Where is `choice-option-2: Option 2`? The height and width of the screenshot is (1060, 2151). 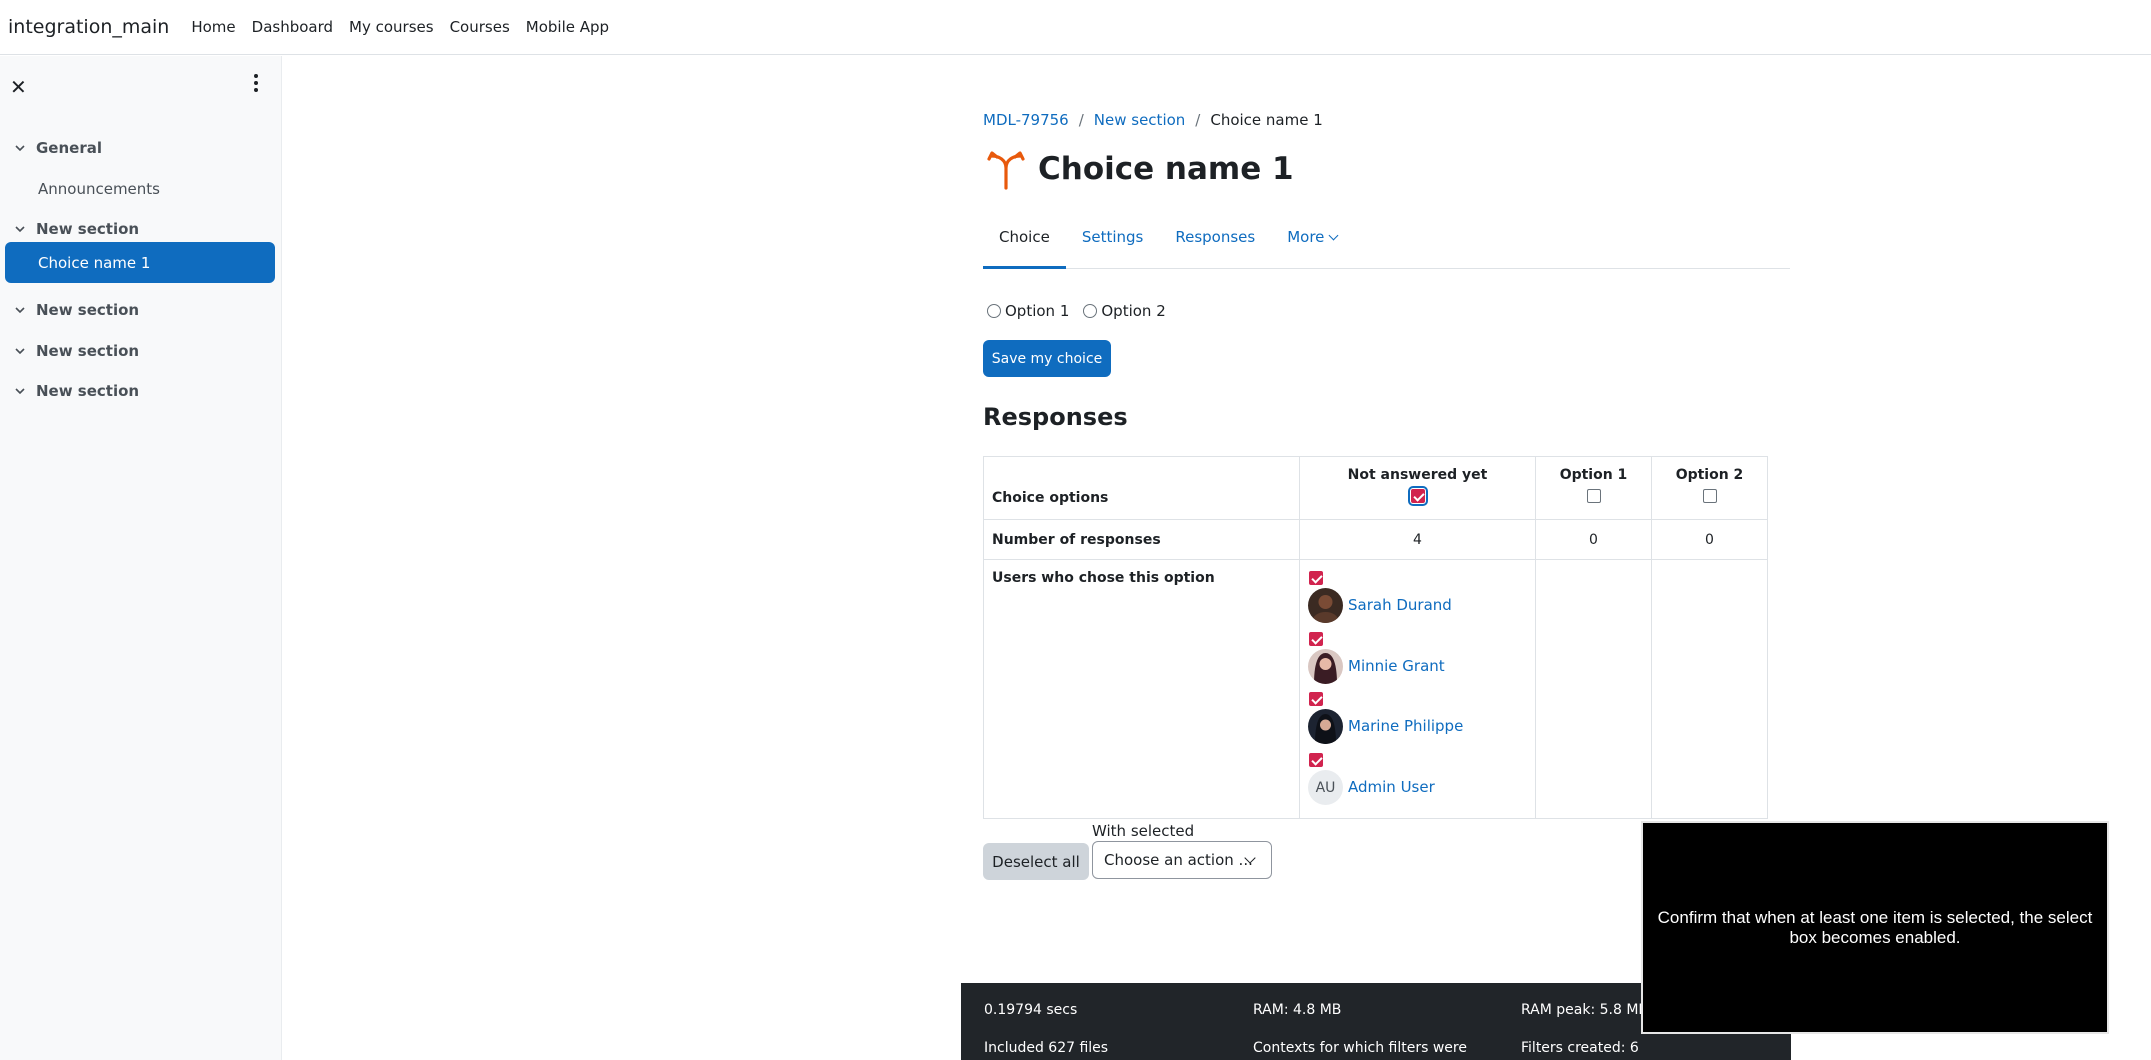
choice-option-2: Option 2 is located at coordinates (1124, 311).